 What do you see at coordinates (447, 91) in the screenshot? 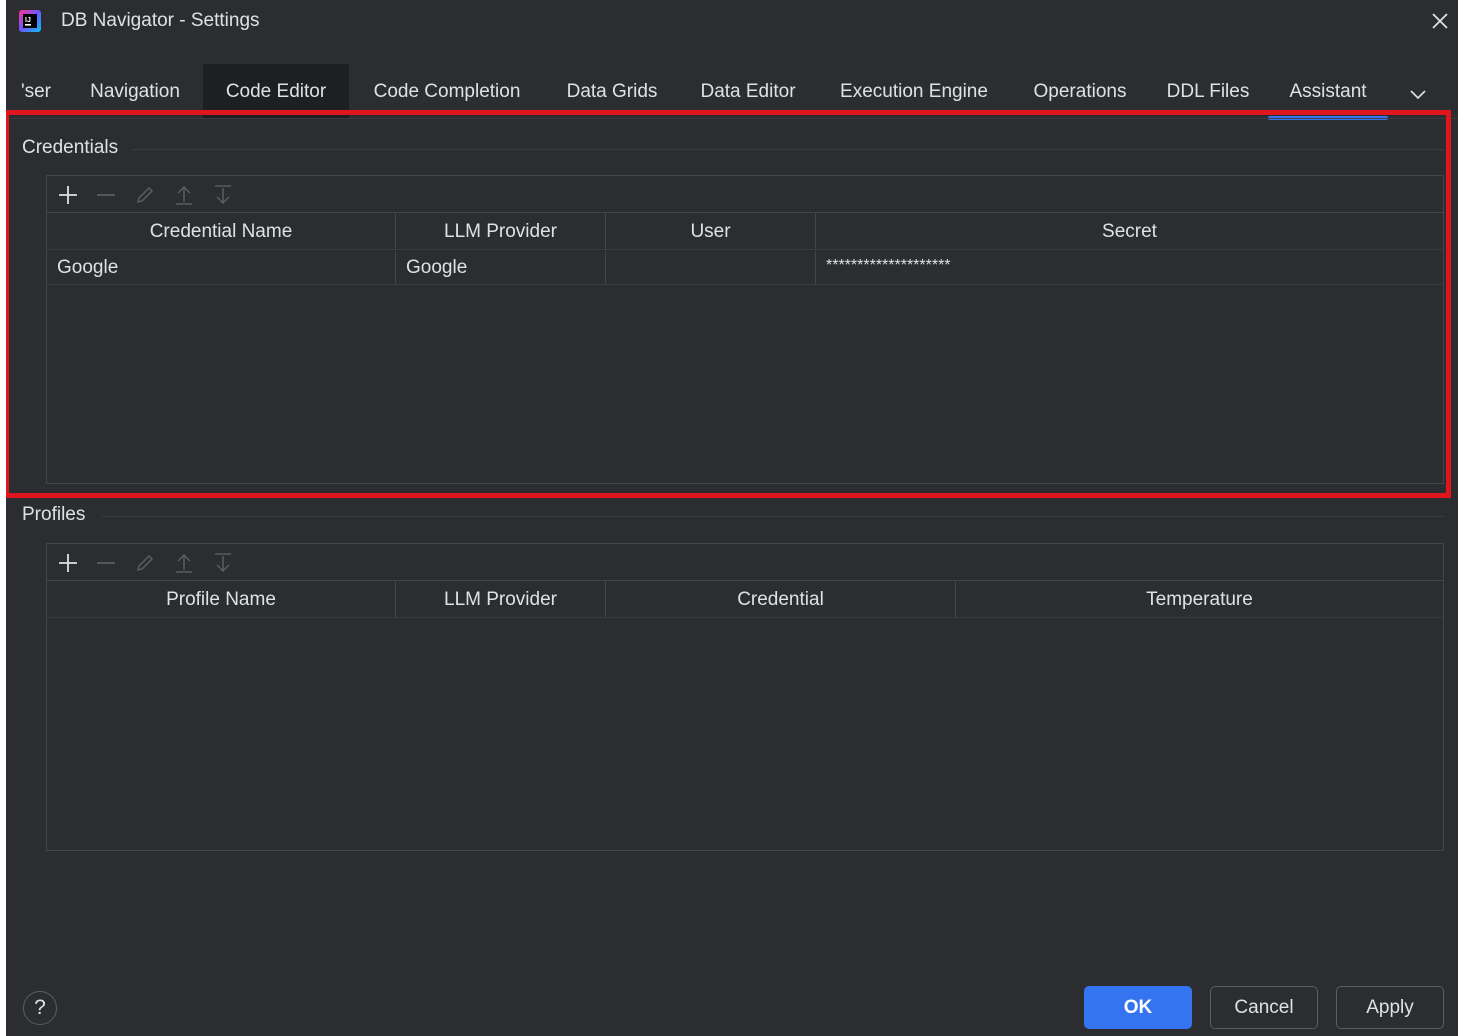
I see `tab-code-completion: Code Completion` at bounding box center [447, 91].